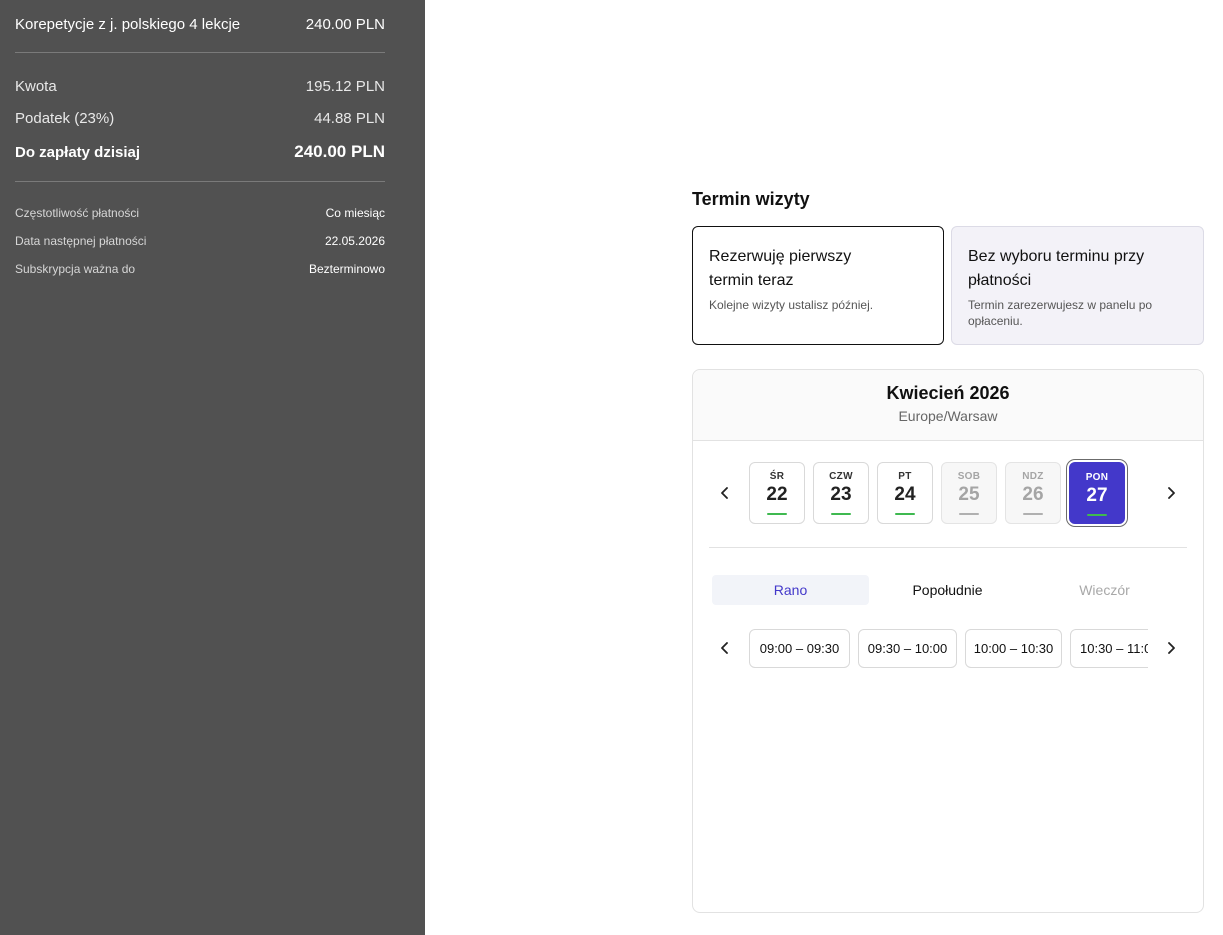  I want to click on time-slot: 10:00 – 10:30, so click(1013, 648).